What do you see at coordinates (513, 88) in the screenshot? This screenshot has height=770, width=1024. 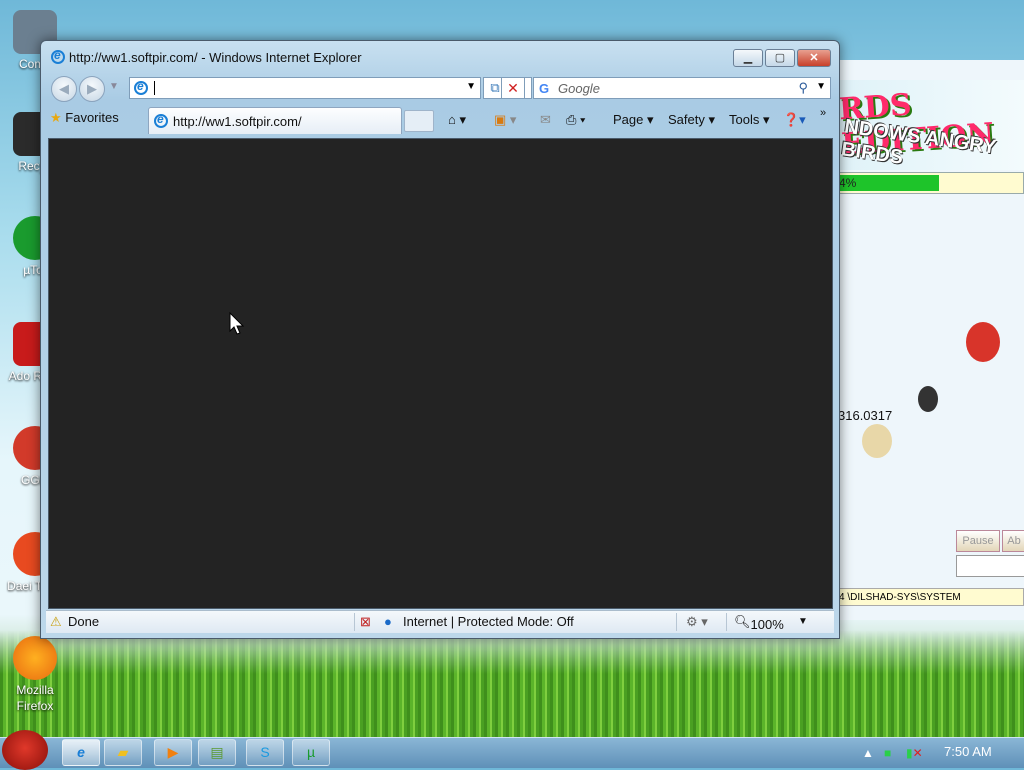 I see `stop-button: ✕` at bounding box center [513, 88].